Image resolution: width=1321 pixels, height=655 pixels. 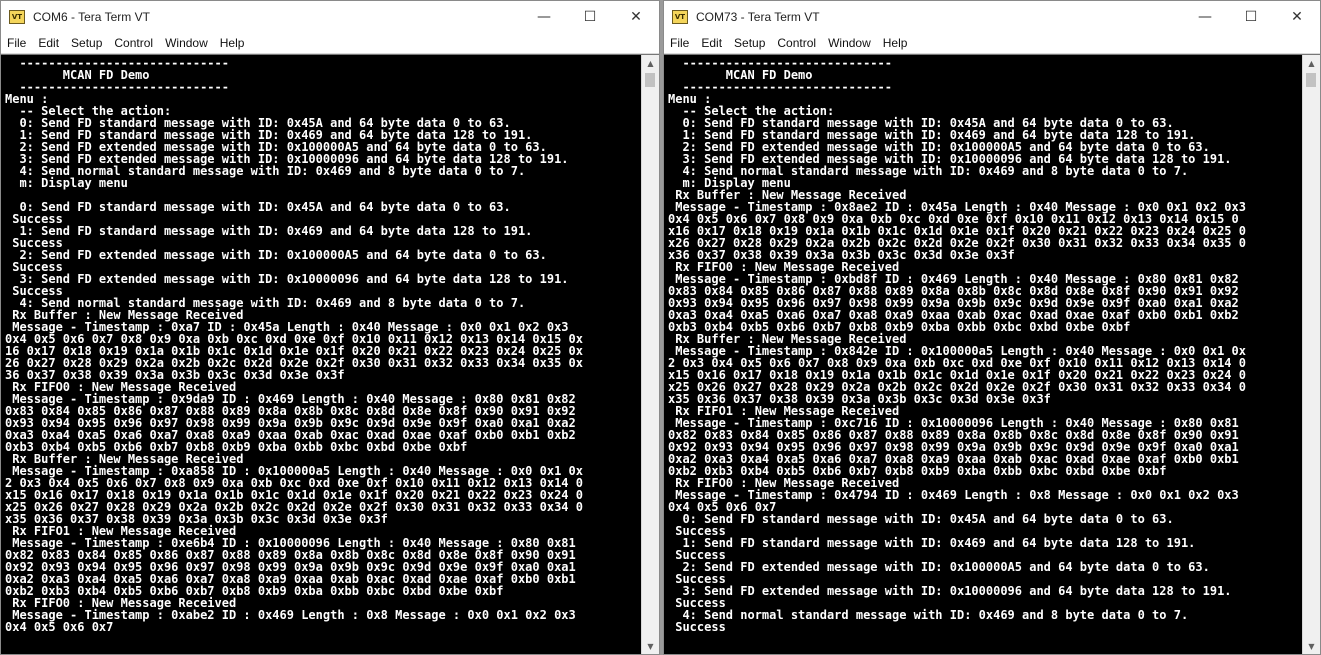 What do you see at coordinates (91, 17) in the screenshot?
I see `window-title: COM6 - Tera Term VT` at bounding box center [91, 17].